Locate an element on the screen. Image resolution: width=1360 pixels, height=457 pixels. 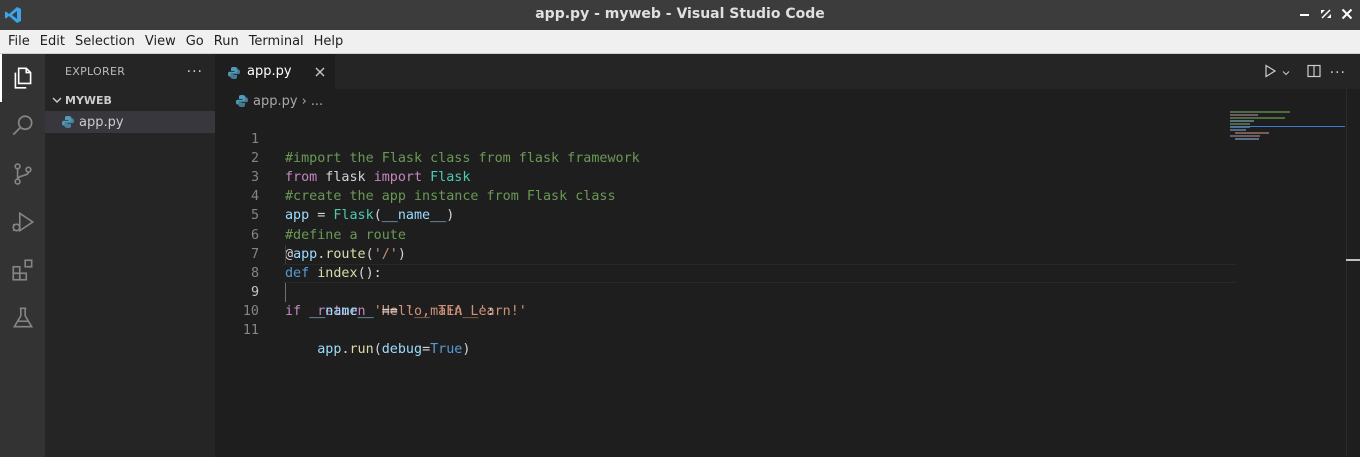
explorer-sidebar: EXPLORER ··· MYWEB app.py is located at coordinates (130, 255).